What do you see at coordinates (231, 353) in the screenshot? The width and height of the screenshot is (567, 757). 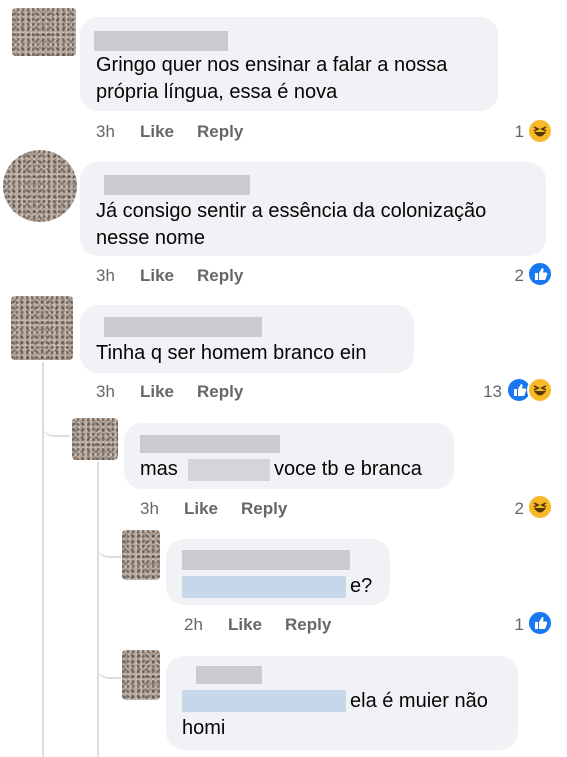 I see `comment-text: Tinha q ser homem branco ein` at bounding box center [231, 353].